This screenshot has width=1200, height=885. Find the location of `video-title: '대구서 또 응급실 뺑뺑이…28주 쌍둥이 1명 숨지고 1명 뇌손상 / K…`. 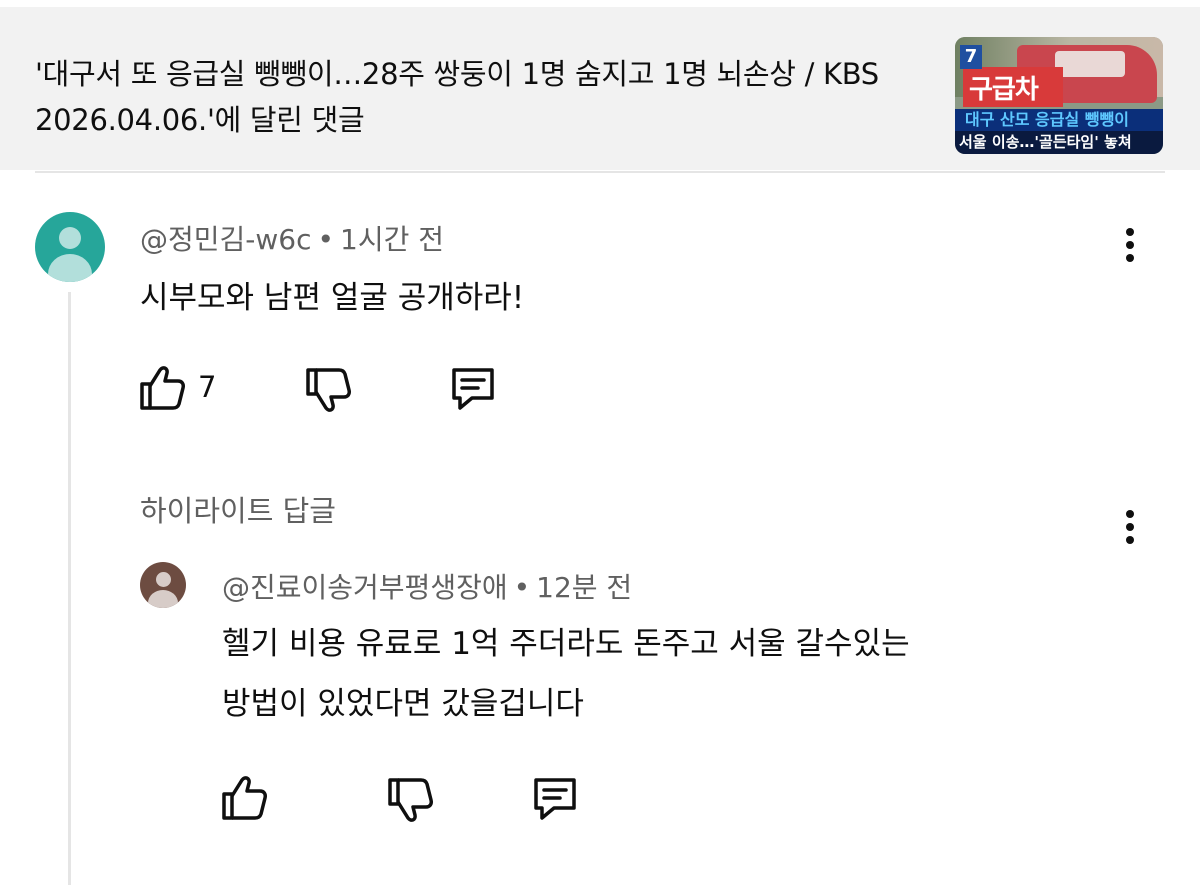

video-title: '대구서 또 응급실 뺑뺑이…28주 쌍둥이 1명 숨지고 1명 뇌손상 / K… is located at coordinates (485, 97).